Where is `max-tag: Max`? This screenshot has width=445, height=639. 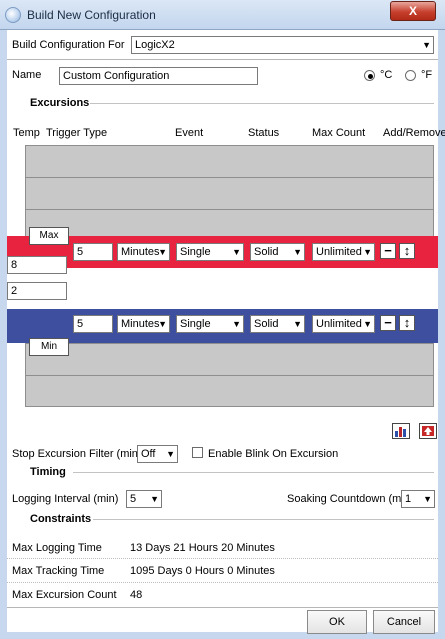
max-tag: Max is located at coordinates (49, 236).